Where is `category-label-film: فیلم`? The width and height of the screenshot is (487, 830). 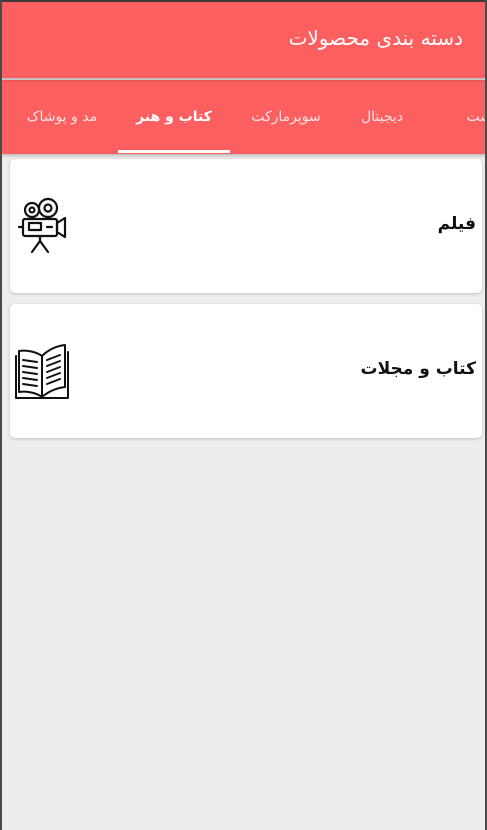 category-label-film: فیلم is located at coordinates (456, 224).